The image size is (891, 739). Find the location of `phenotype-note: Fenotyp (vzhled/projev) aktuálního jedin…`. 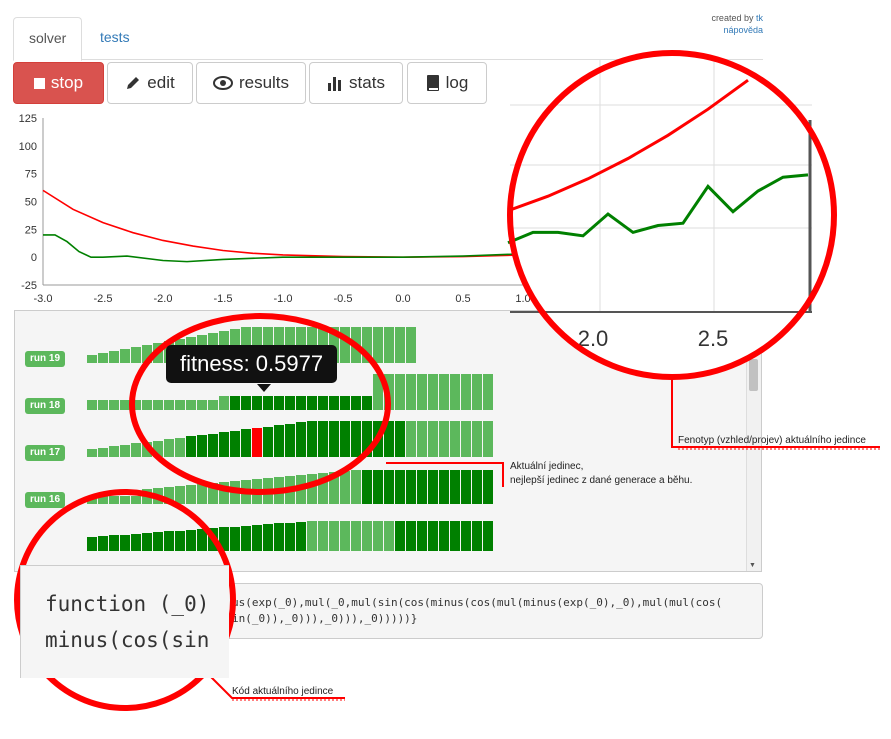

phenotype-note: Fenotyp (vzhled/projev) aktuálního jedin… is located at coordinates (772, 440).